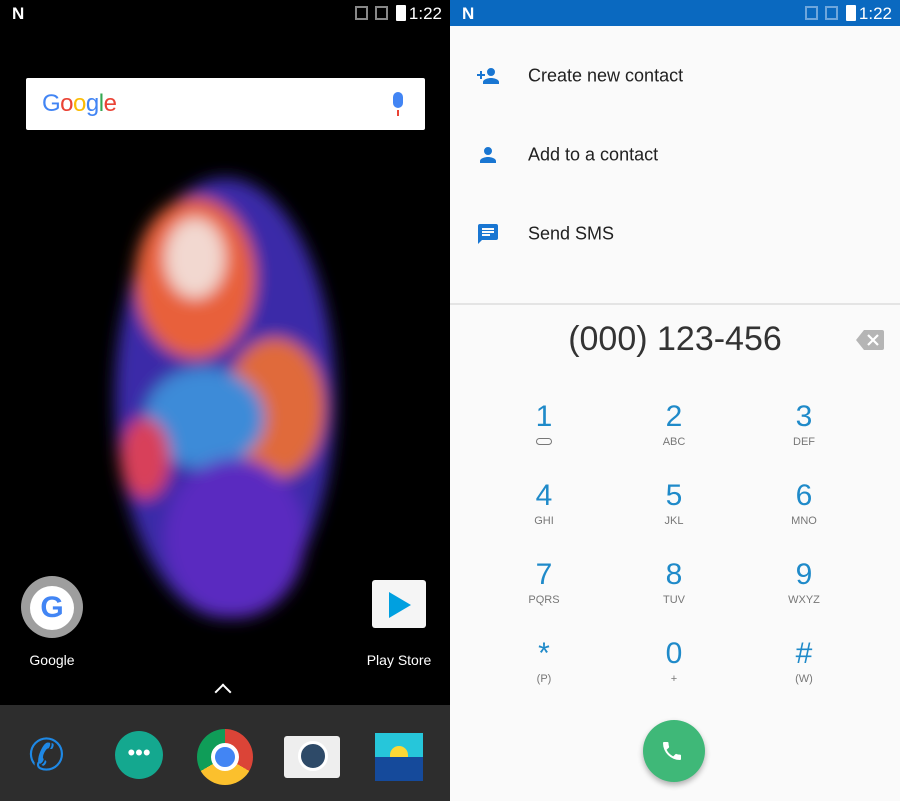 Image resolution: width=900 pixels, height=801 pixels. What do you see at coordinates (593, 154) in the screenshot?
I see `menu-label: Add to a contact` at bounding box center [593, 154].